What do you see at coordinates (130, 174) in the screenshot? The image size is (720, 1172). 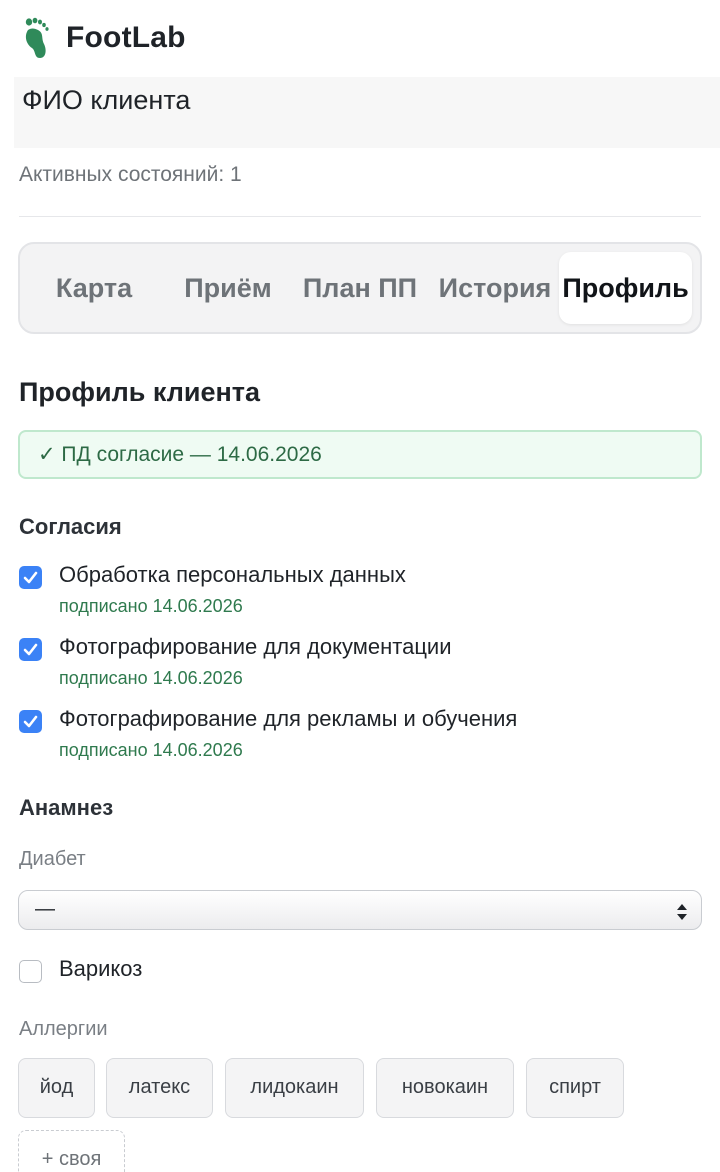 I see `active-states-count: Активных состояний: 1` at bounding box center [130, 174].